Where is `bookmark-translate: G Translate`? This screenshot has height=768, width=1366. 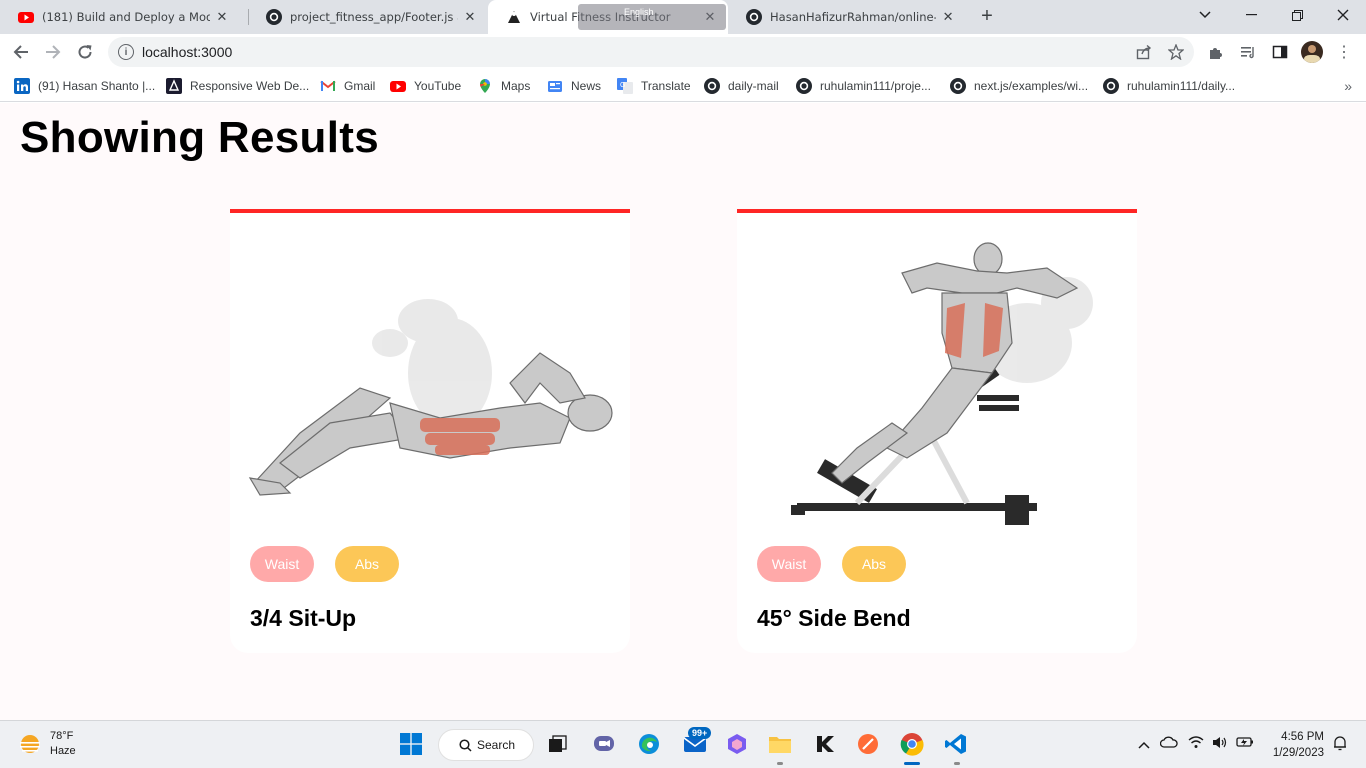 bookmark-translate: G Translate is located at coordinates (654, 86).